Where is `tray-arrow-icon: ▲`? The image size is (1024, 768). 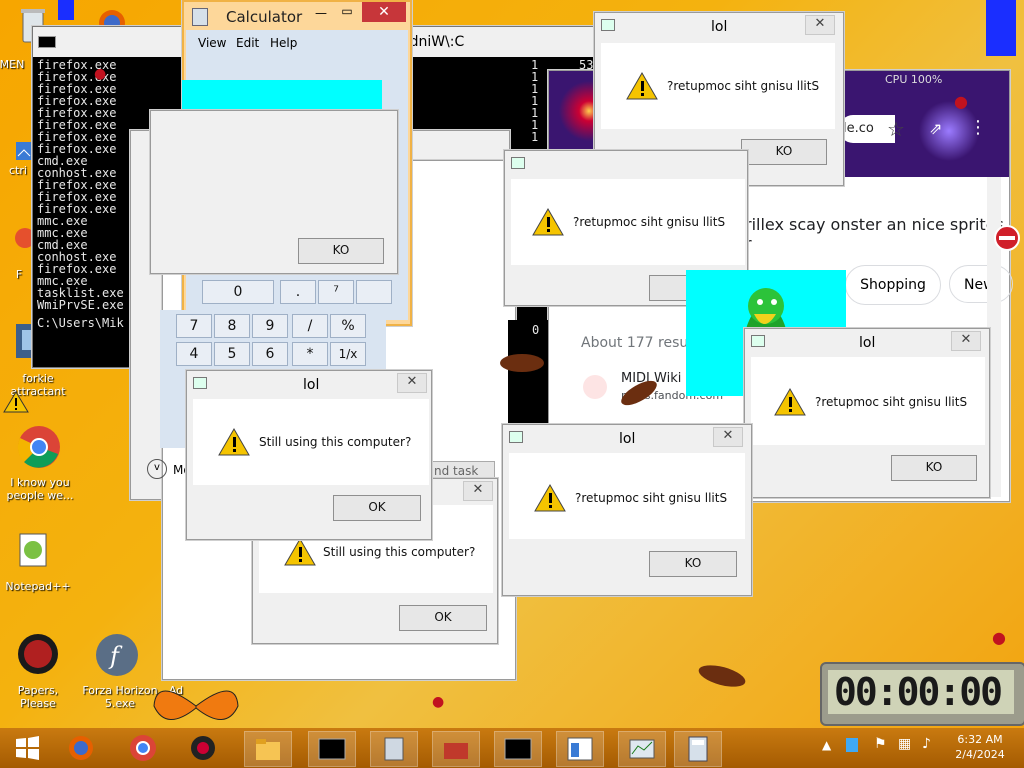
tray-arrow-icon: ▲ is located at coordinates (826, 745).